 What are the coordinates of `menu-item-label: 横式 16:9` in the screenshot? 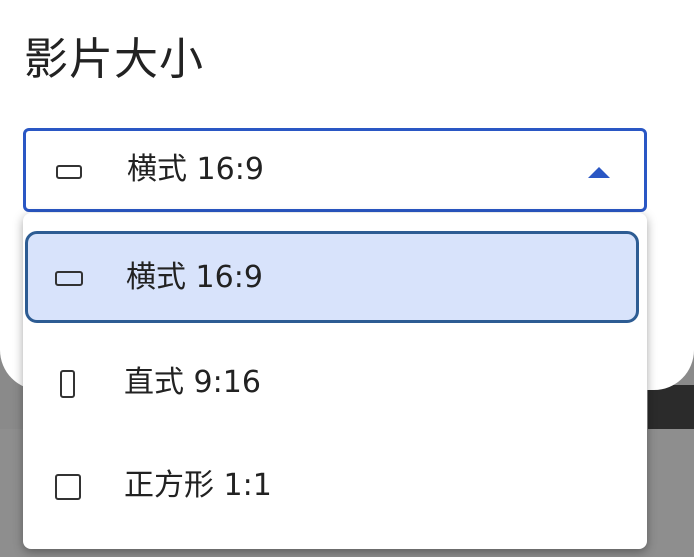 It's located at (194, 277).